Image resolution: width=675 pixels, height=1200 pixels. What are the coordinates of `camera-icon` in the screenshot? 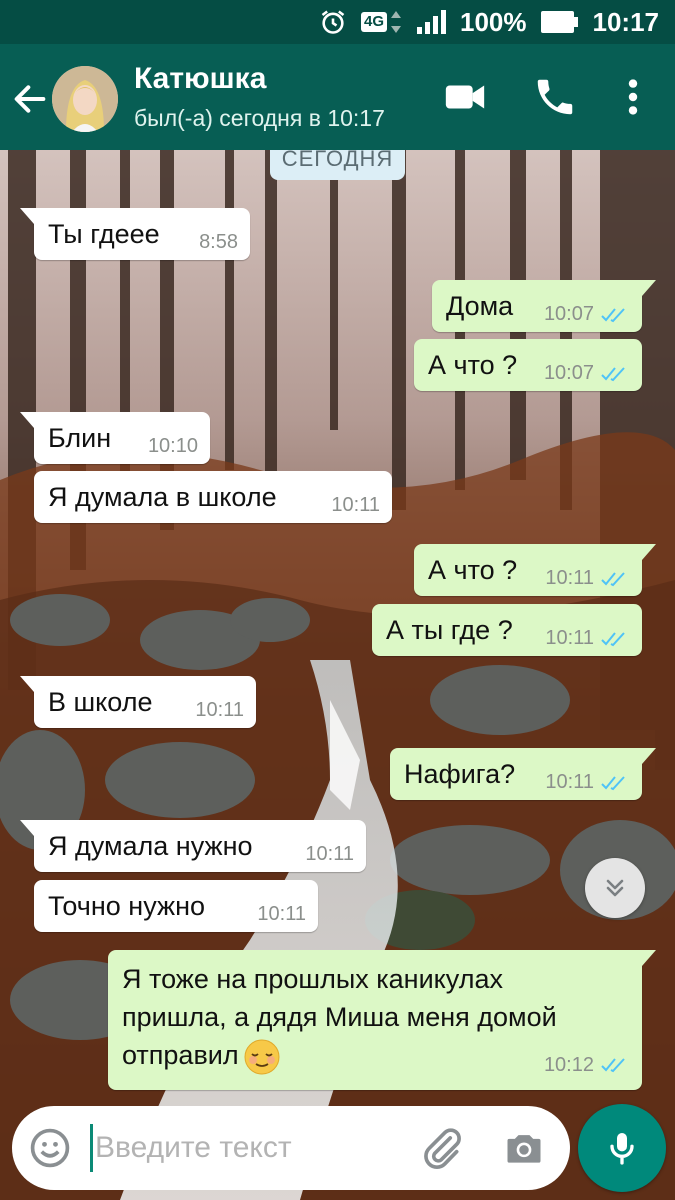 It's located at (524, 1148).